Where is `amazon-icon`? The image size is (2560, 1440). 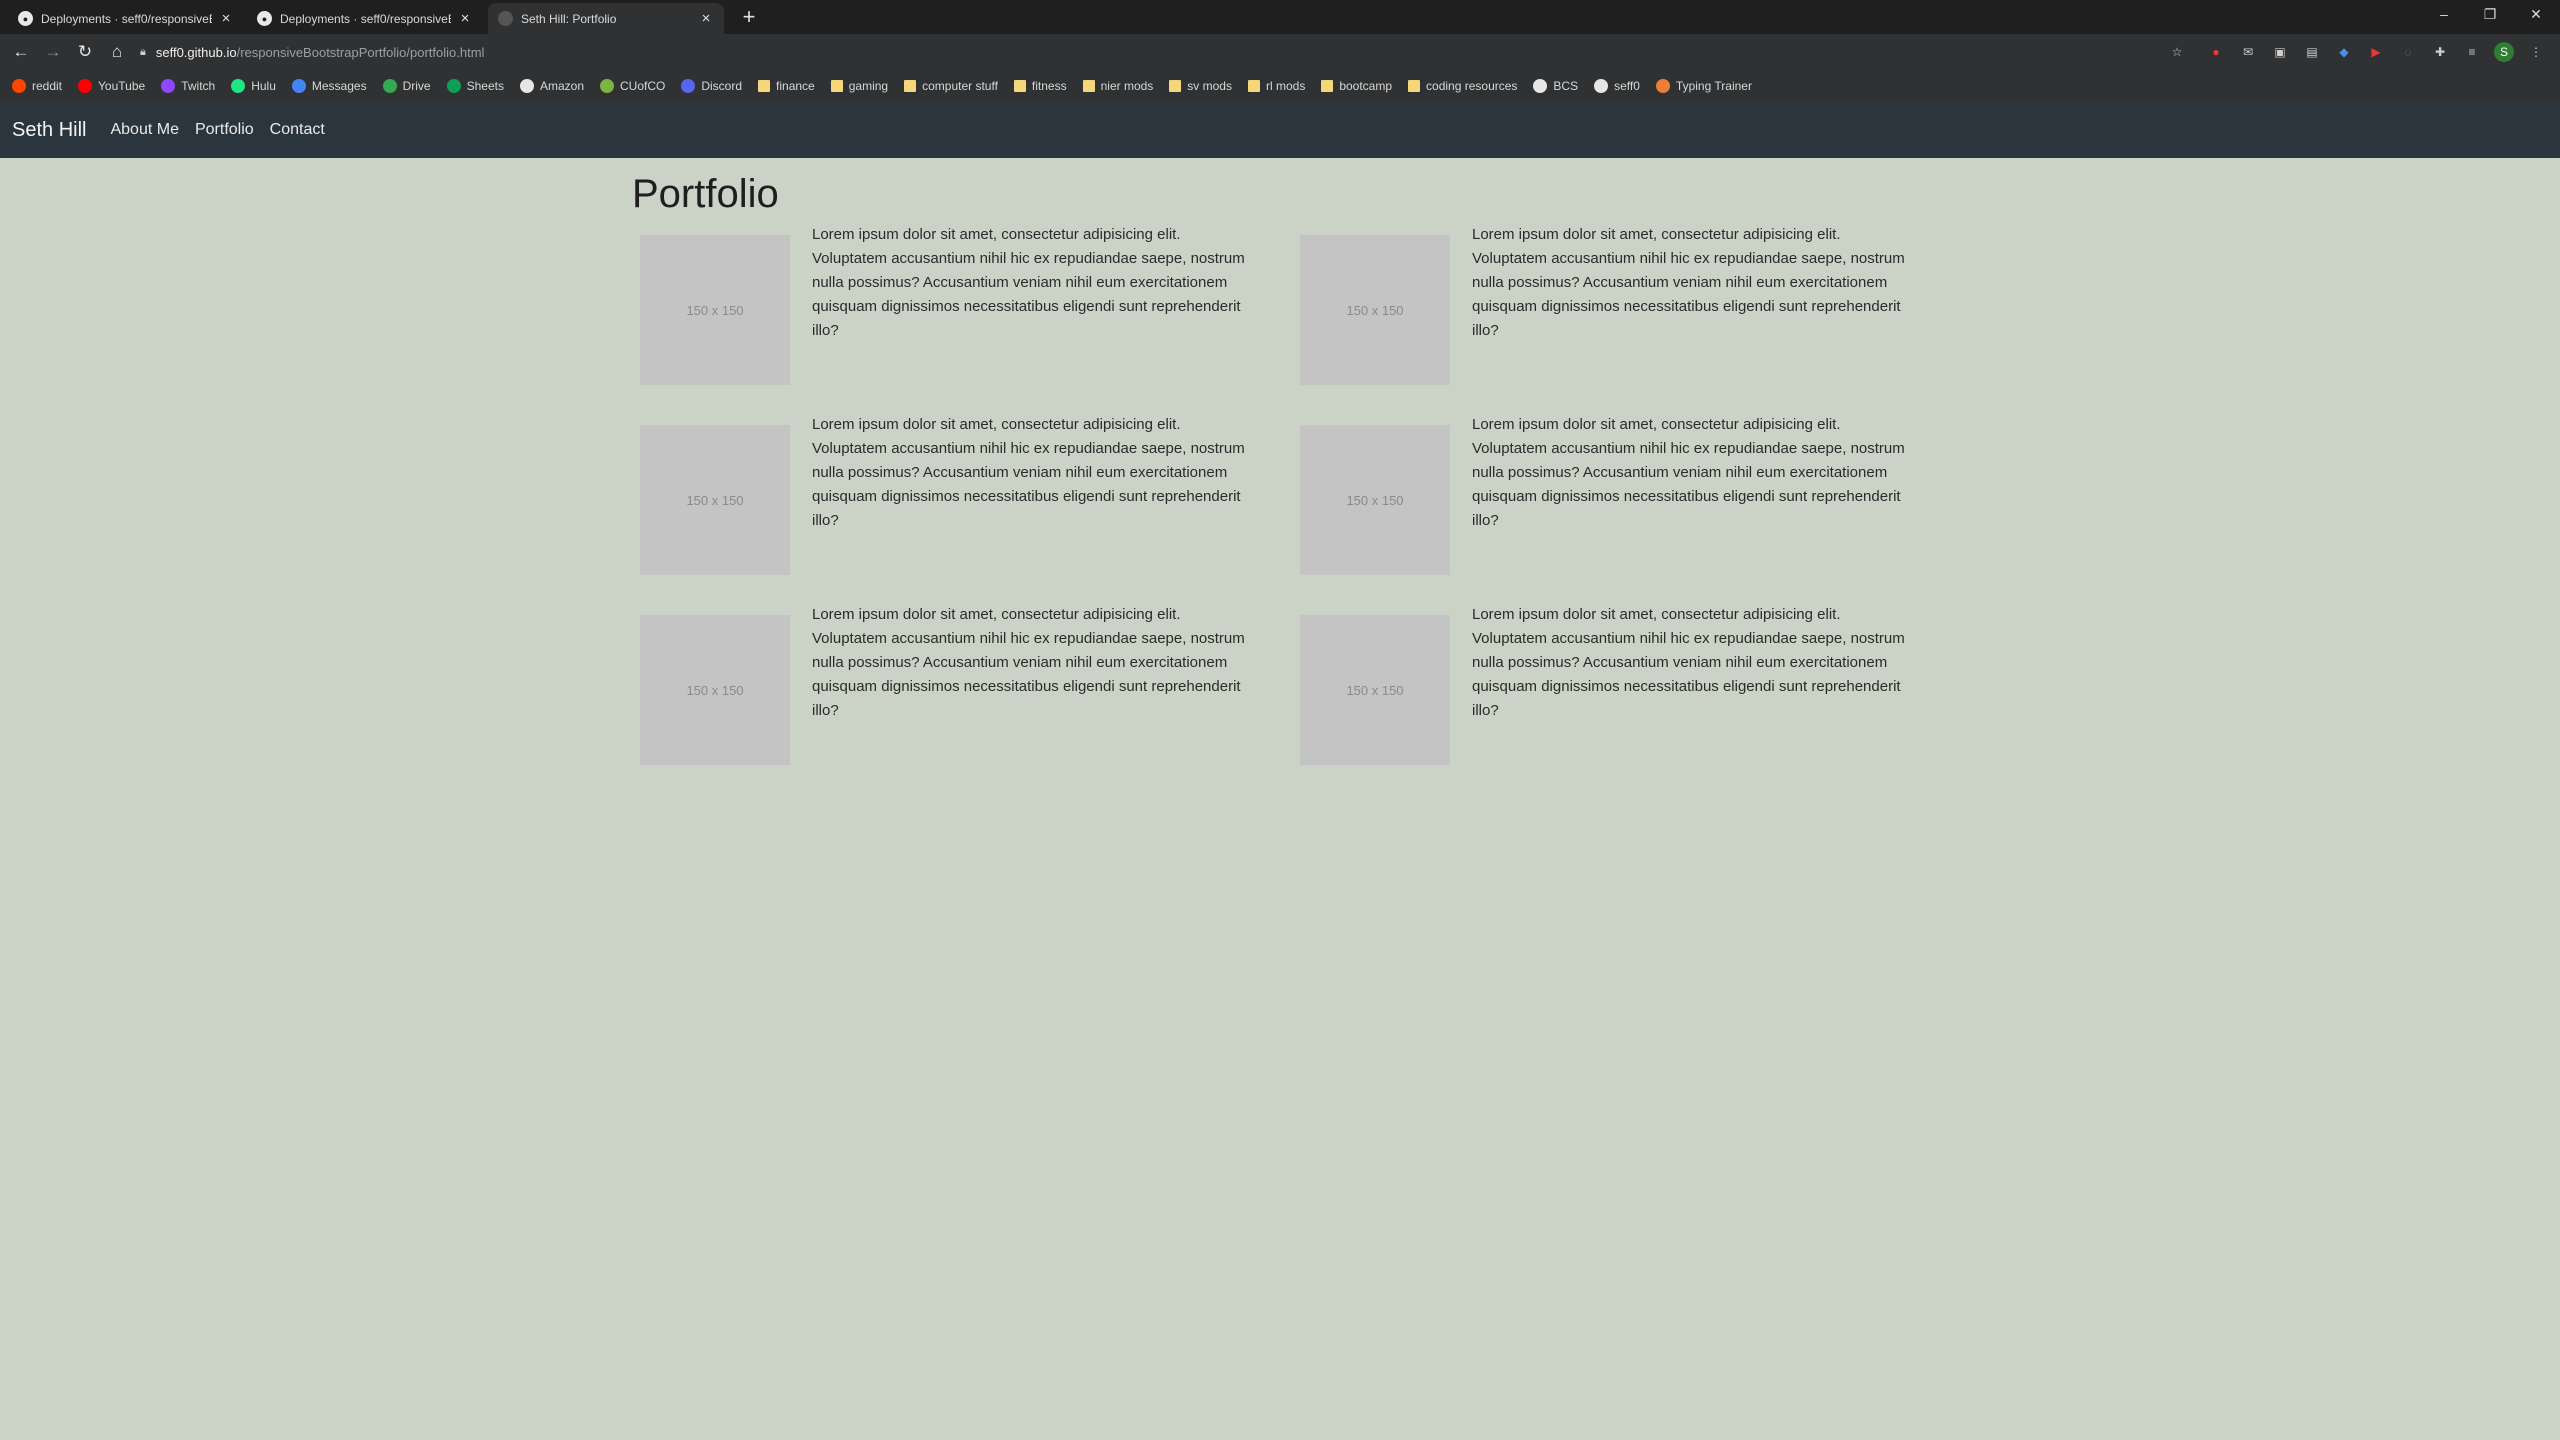
amazon-icon is located at coordinates (526, 86).